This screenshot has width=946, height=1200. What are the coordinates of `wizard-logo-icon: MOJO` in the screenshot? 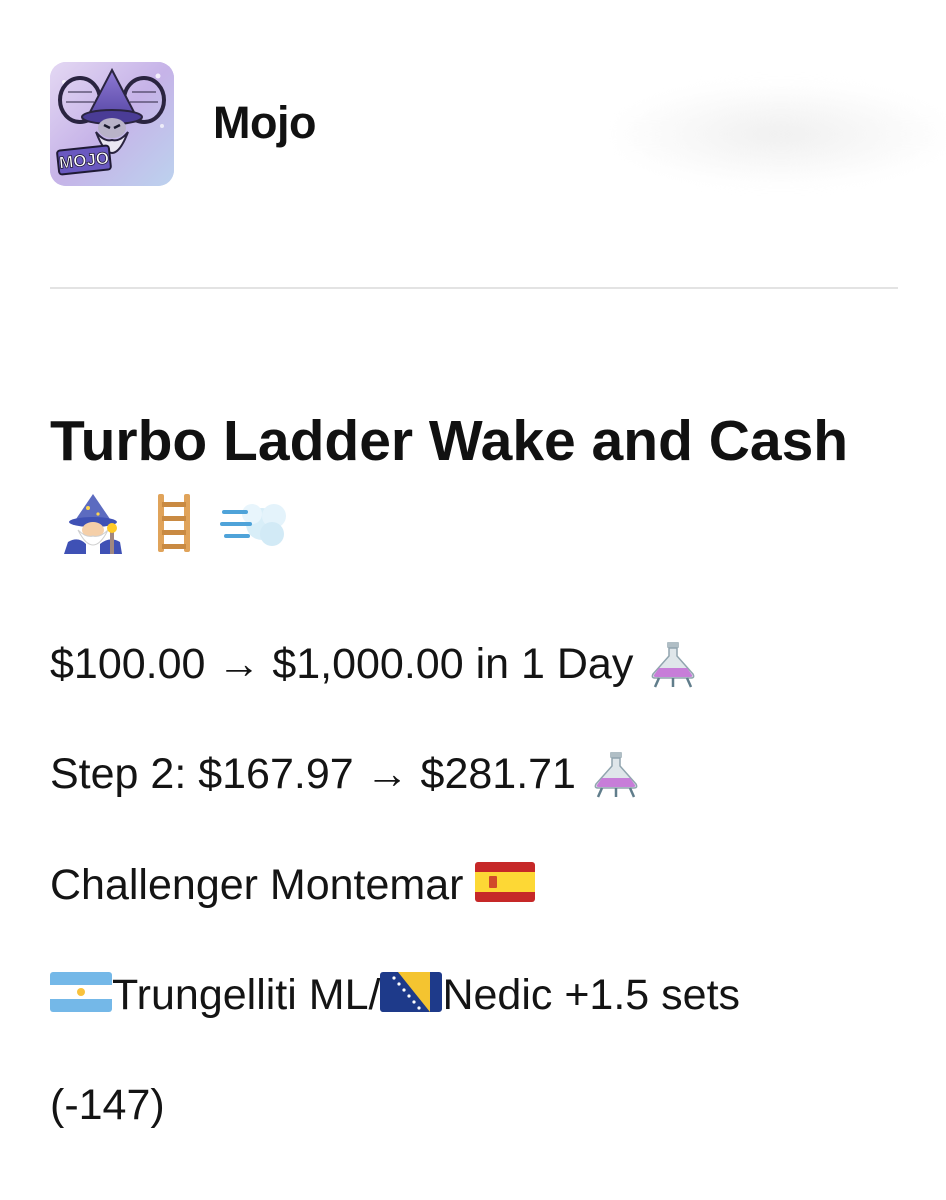 It's located at (112, 124).